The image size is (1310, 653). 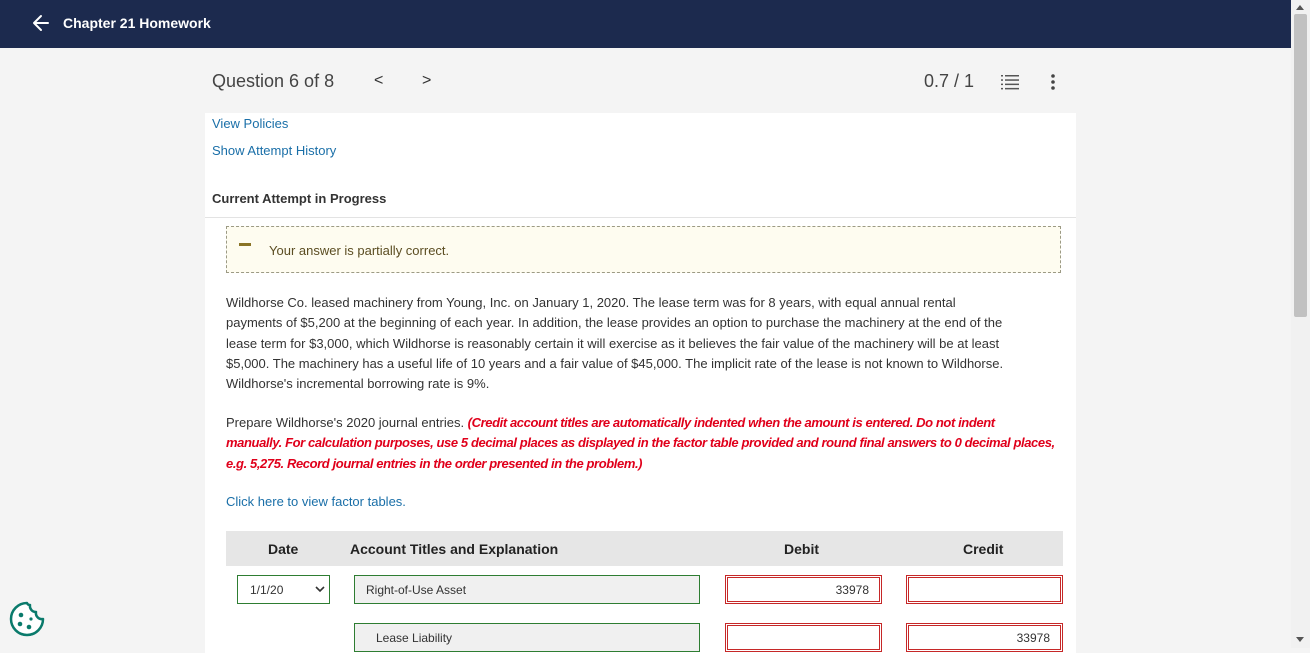 I want to click on date-select: 1/1/20, so click(x=283, y=589).